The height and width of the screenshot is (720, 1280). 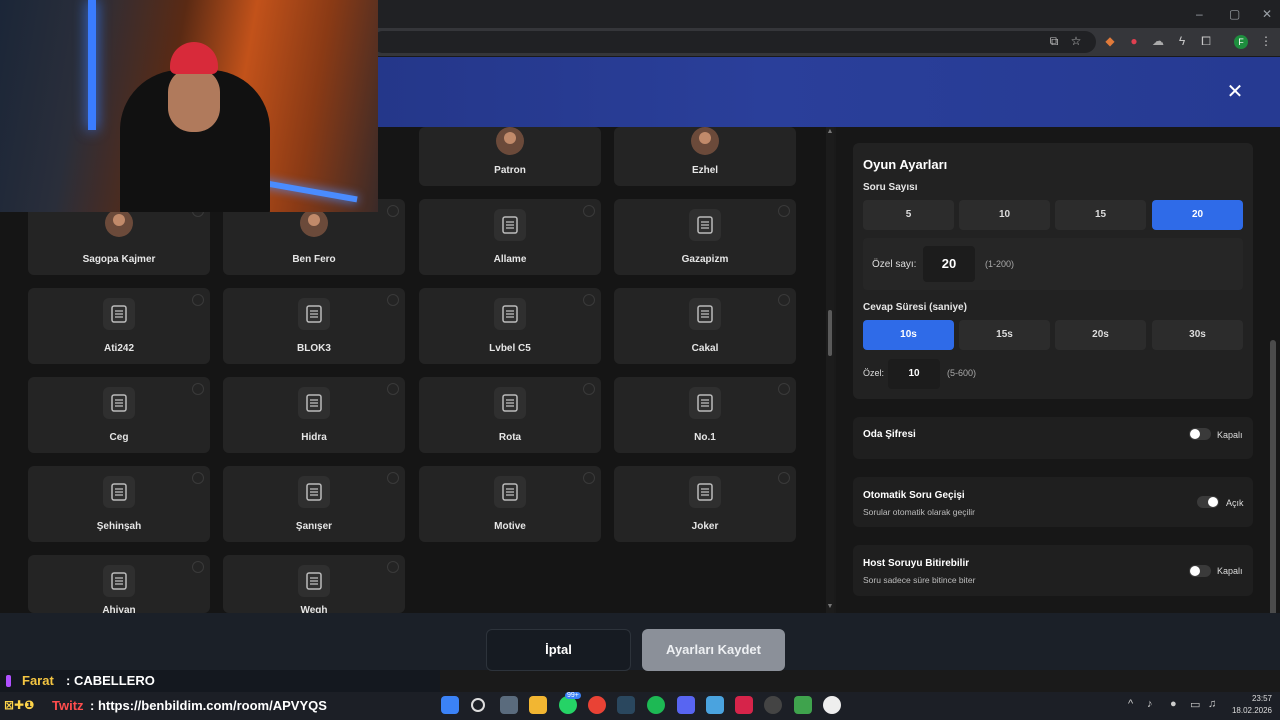 What do you see at coordinates (1076, 41) in the screenshot?
I see `bookmark-star-icon: ☆` at bounding box center [1076, 41].